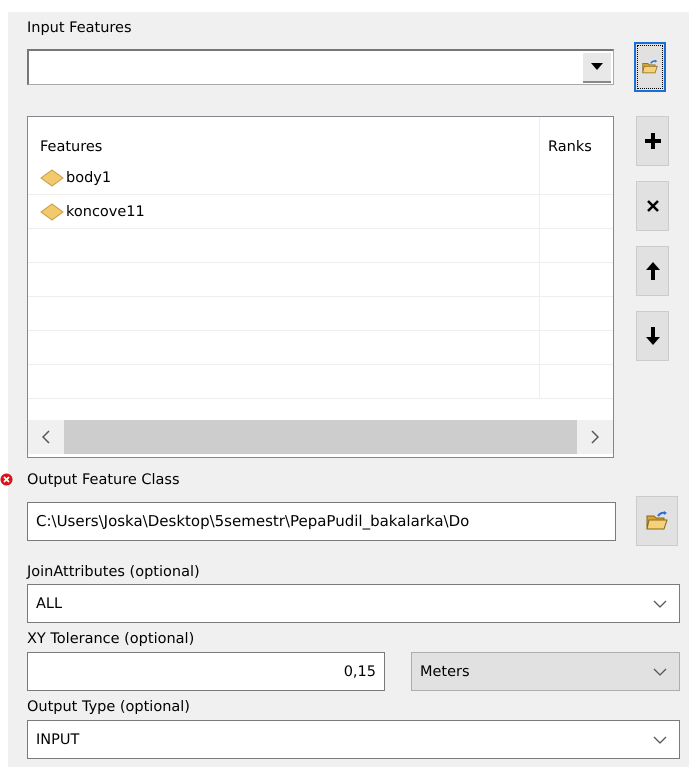 This screenshot has width=689, height=767. Describe the element at coordinates (89, 178) in the screenshot. I see `feature-name: body1` at that location.